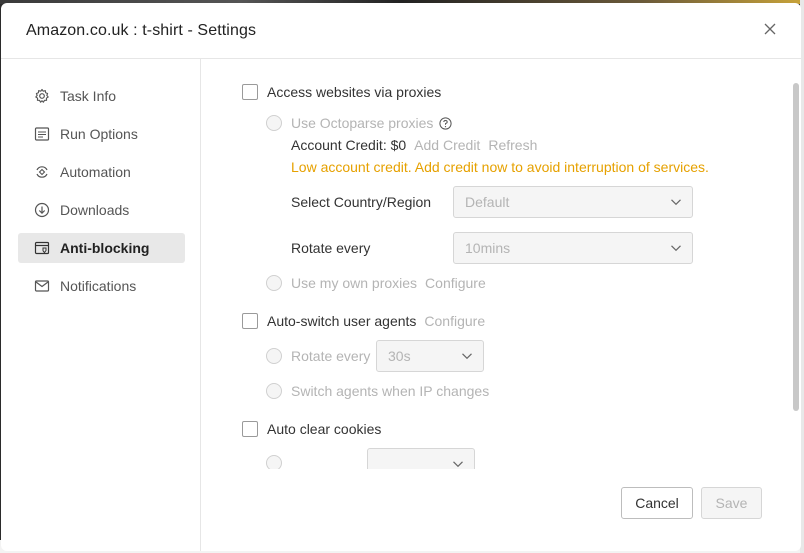  I want to click on proxies-label: Access websites via proxies, so click(354, 92).